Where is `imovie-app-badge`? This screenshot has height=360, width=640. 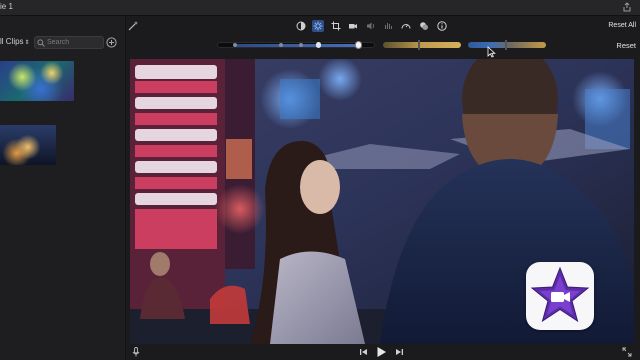 imovie-app-badge is located at coordinates (560, 296).